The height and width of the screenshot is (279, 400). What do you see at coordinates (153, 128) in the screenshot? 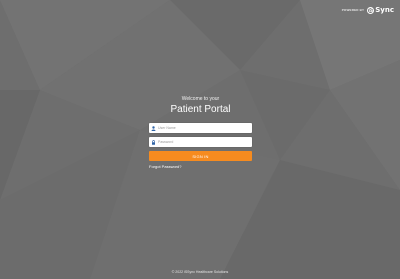
I see `user-icon` at bounding box center [153, 128].